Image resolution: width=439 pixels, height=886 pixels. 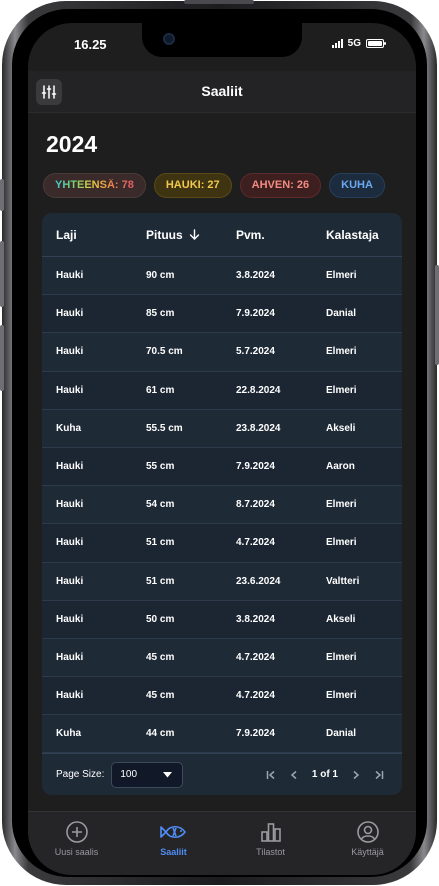 What do you see at coordinates (222, 581) in the screenshot?
I see `table-row: Hauki 51 cm 23.6.2024 Valtteri` at bounding box center [222, 581].